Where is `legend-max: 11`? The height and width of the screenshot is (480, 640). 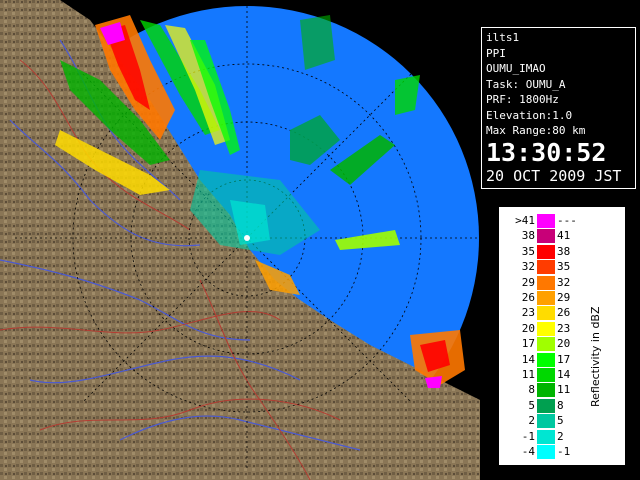
legend-max: 11 is located at coordinates (564, 390).